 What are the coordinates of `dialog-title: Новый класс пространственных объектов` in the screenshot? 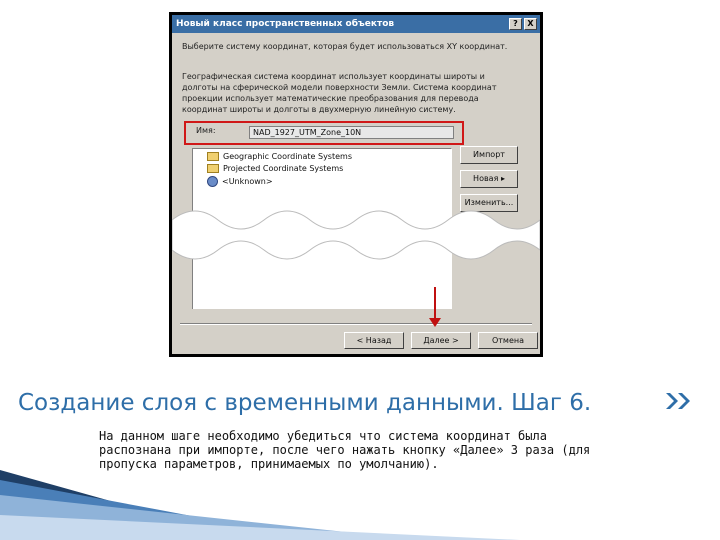 It's located at (285, 24).